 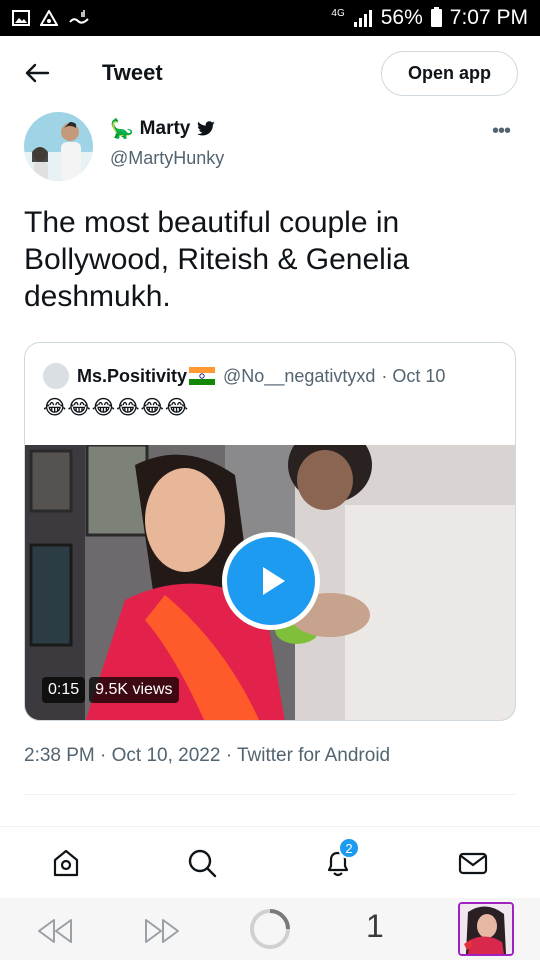 What do you see at coordinates (270, 794) in the screenshot?
I see `divider` at bounding box center [270, 794].